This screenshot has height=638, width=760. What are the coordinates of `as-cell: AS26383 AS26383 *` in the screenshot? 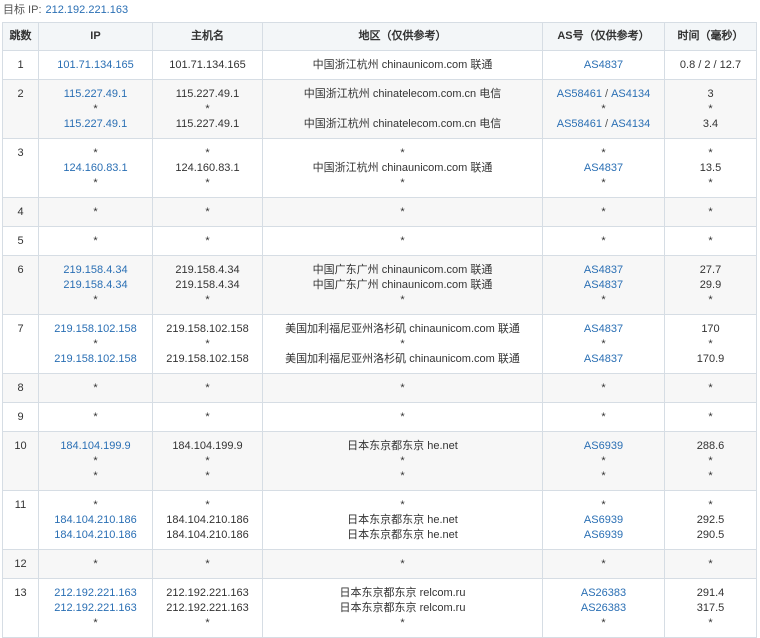 It's located at (603, 608).